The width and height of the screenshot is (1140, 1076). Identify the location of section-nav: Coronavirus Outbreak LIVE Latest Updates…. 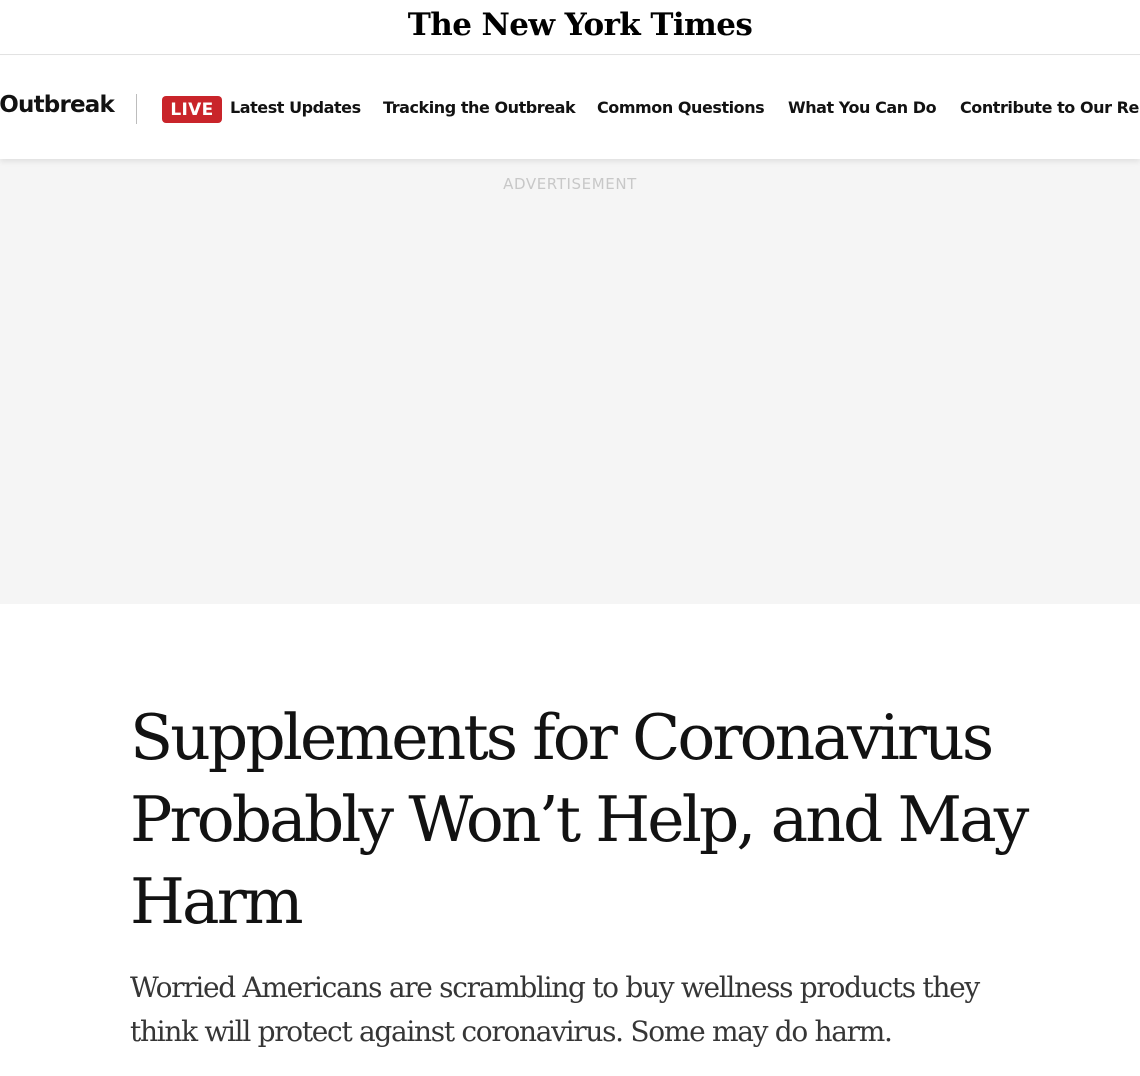
(570, 107).